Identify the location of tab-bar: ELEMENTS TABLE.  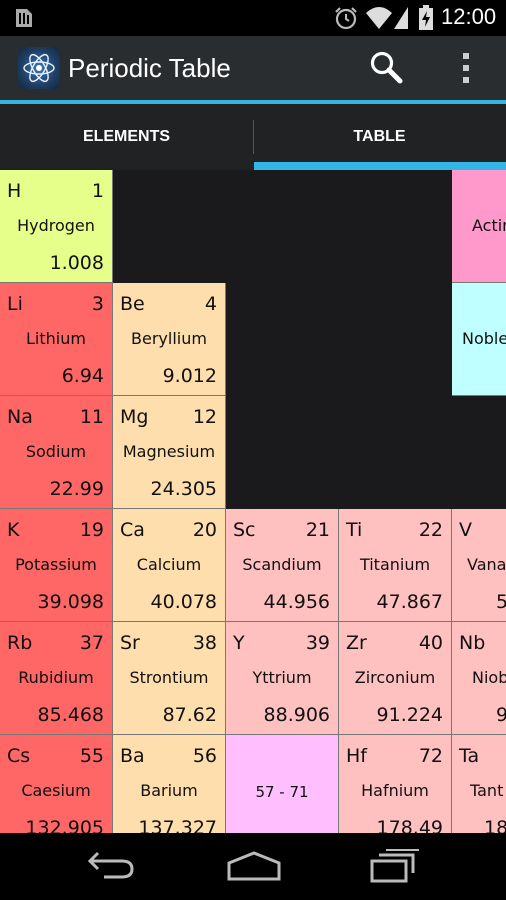
(253, 137).